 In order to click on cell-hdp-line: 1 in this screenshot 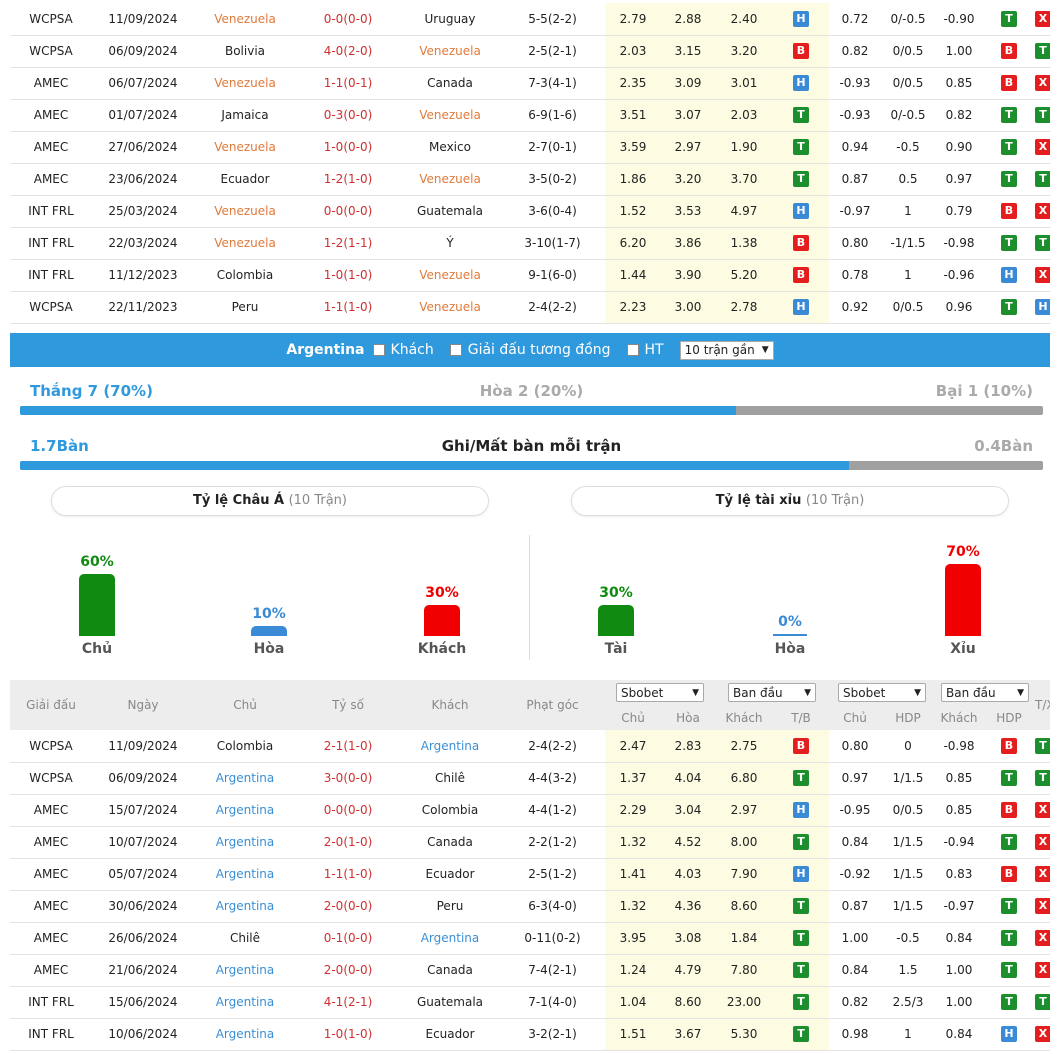, I will do `click(908, 211)`.